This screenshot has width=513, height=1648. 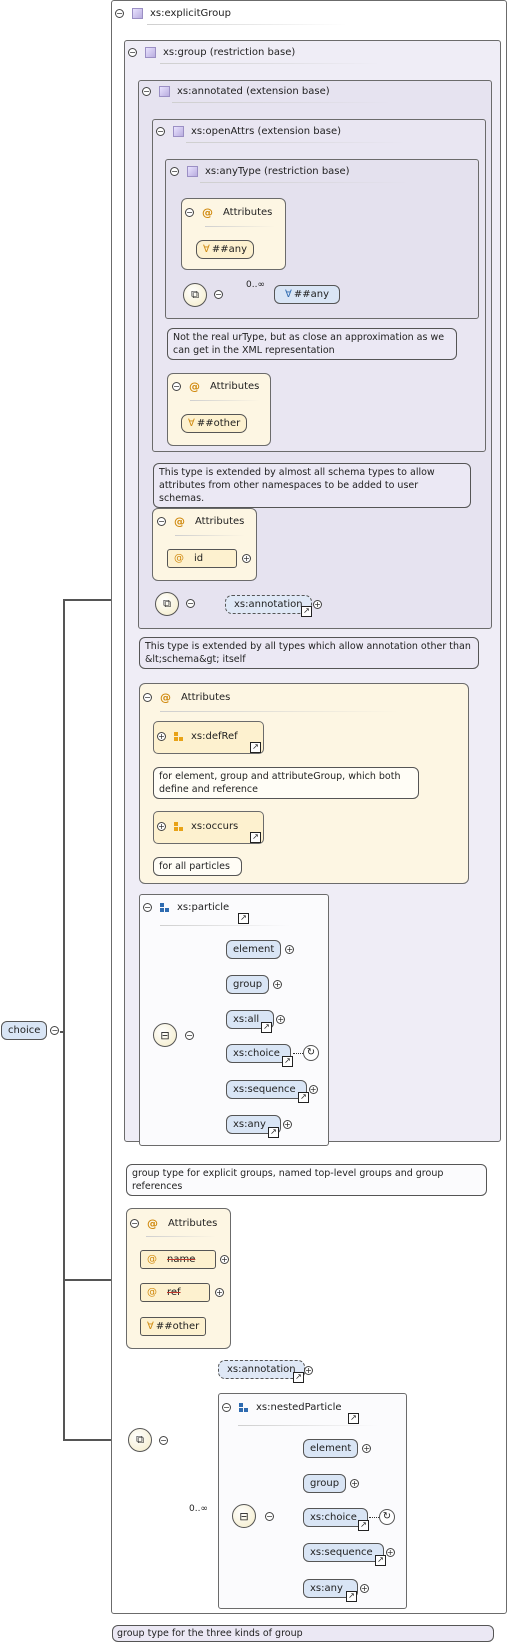 I want to click on id-attribute: @ id +, so click(x=209, y=558).